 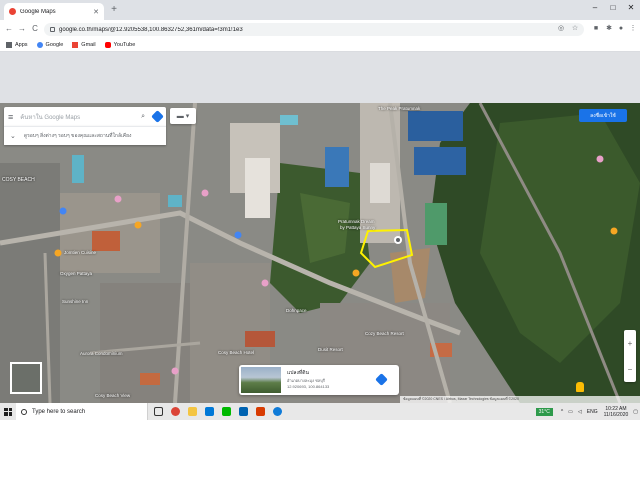 I want to click on windows-logo-icon, so click(x=8, y=411).